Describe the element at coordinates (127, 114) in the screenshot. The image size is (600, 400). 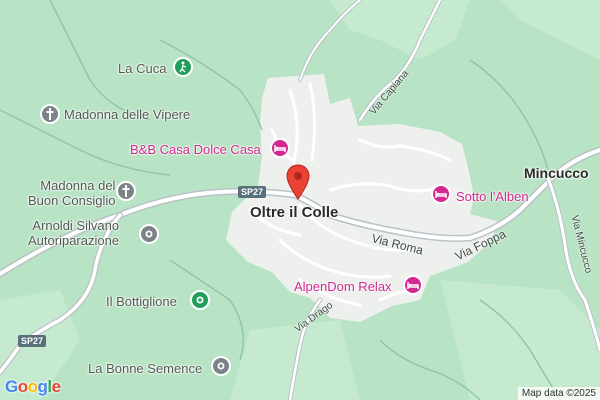
I see `place-label-madonna-delle-vipere: Madonna delle Vipere` at that location.